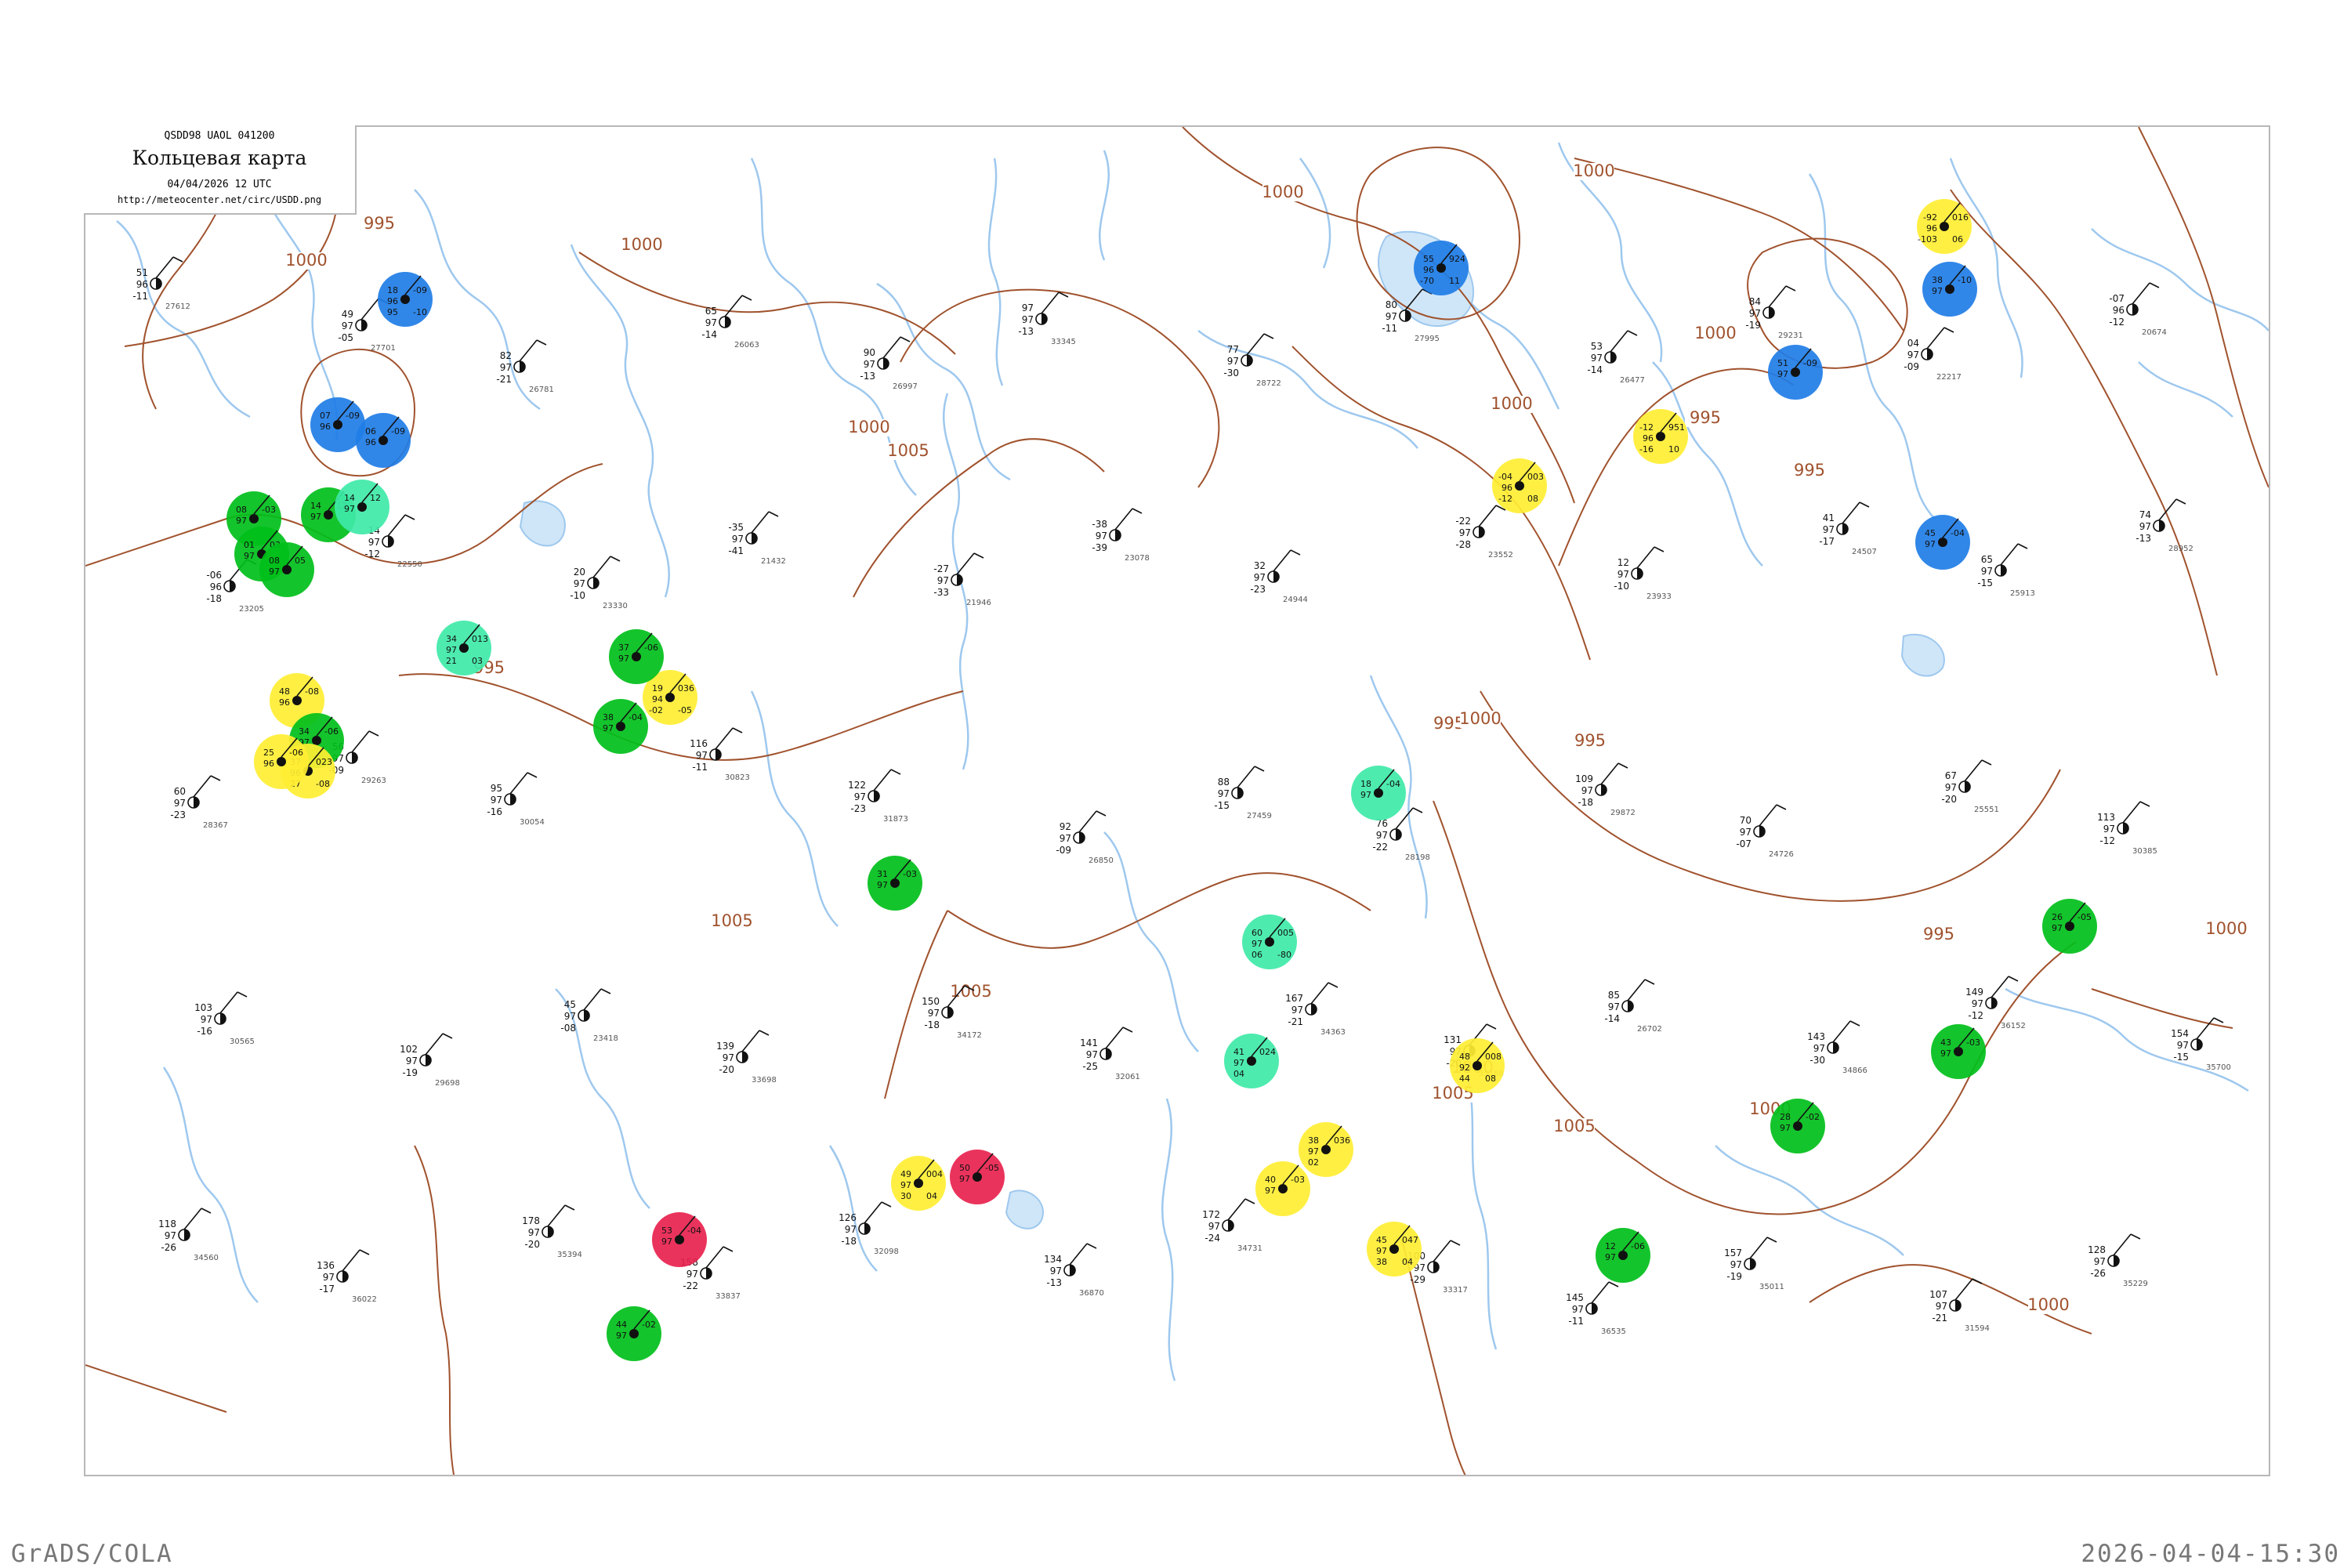  I want to click on station-index: 29231, so click(1791, 335).